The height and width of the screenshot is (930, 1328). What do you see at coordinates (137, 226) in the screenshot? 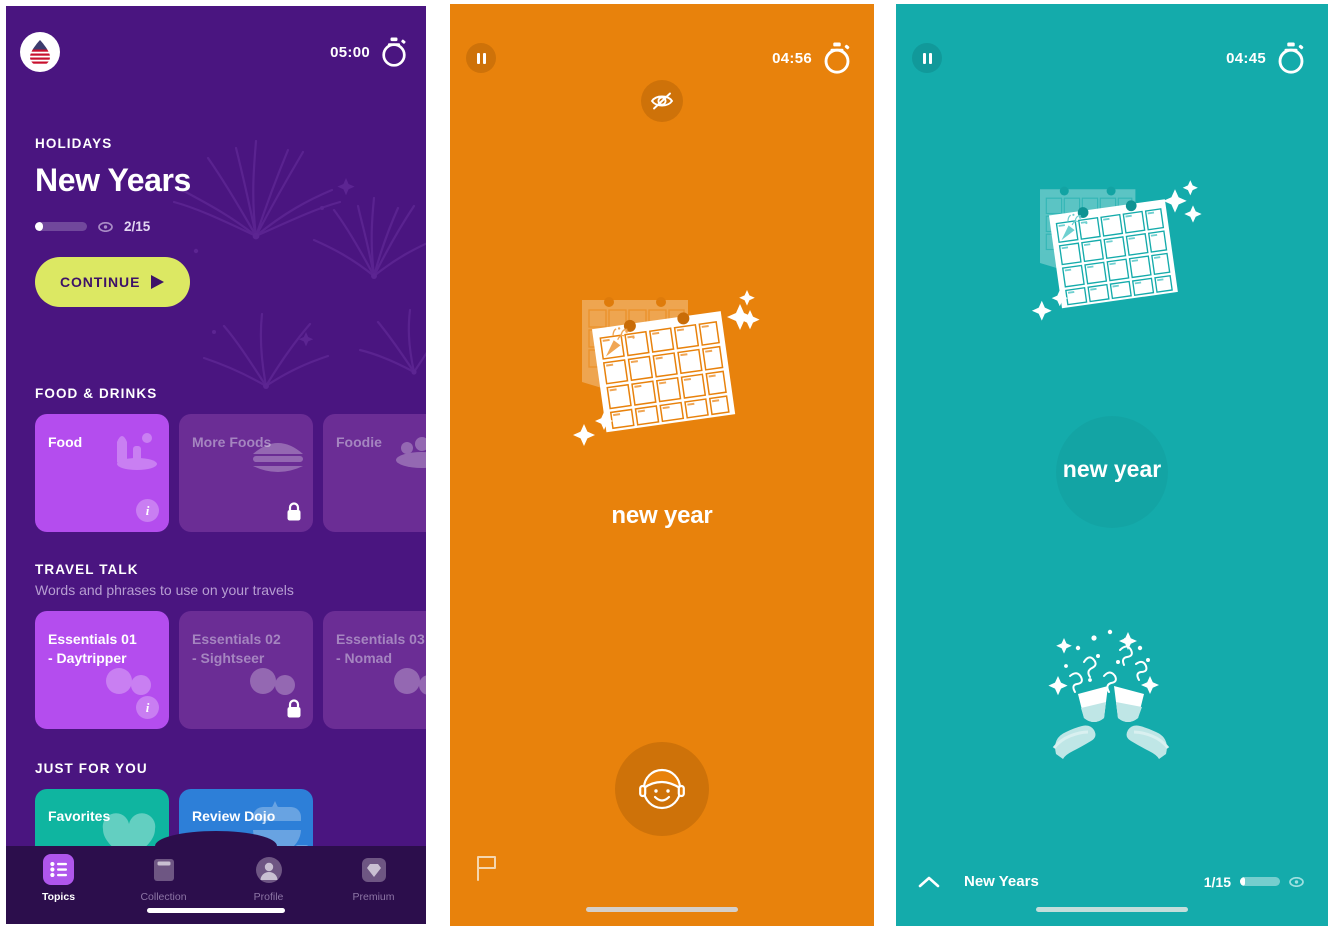
I see `progress-count: 2/15` at bounding box center [137, 226].